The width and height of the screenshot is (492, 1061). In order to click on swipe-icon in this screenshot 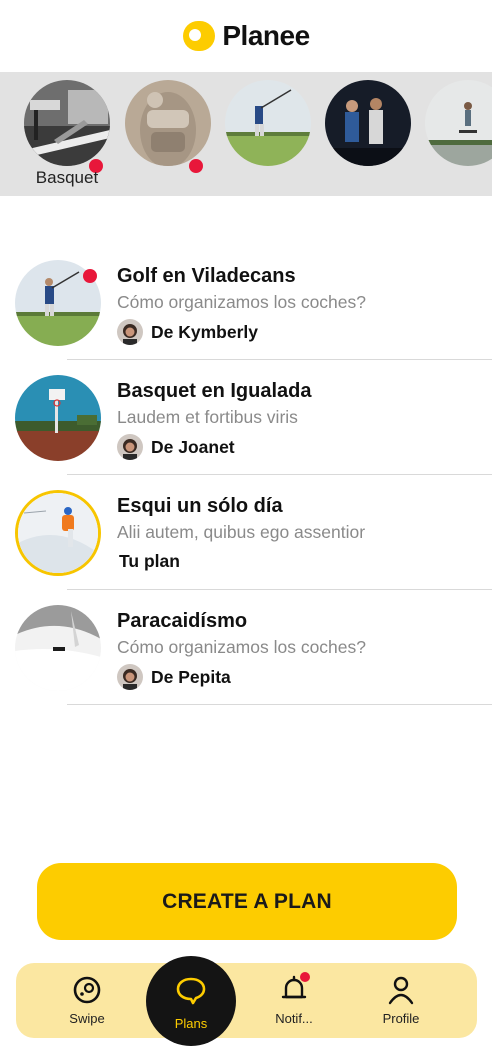, I will do `click(87, 990)`.